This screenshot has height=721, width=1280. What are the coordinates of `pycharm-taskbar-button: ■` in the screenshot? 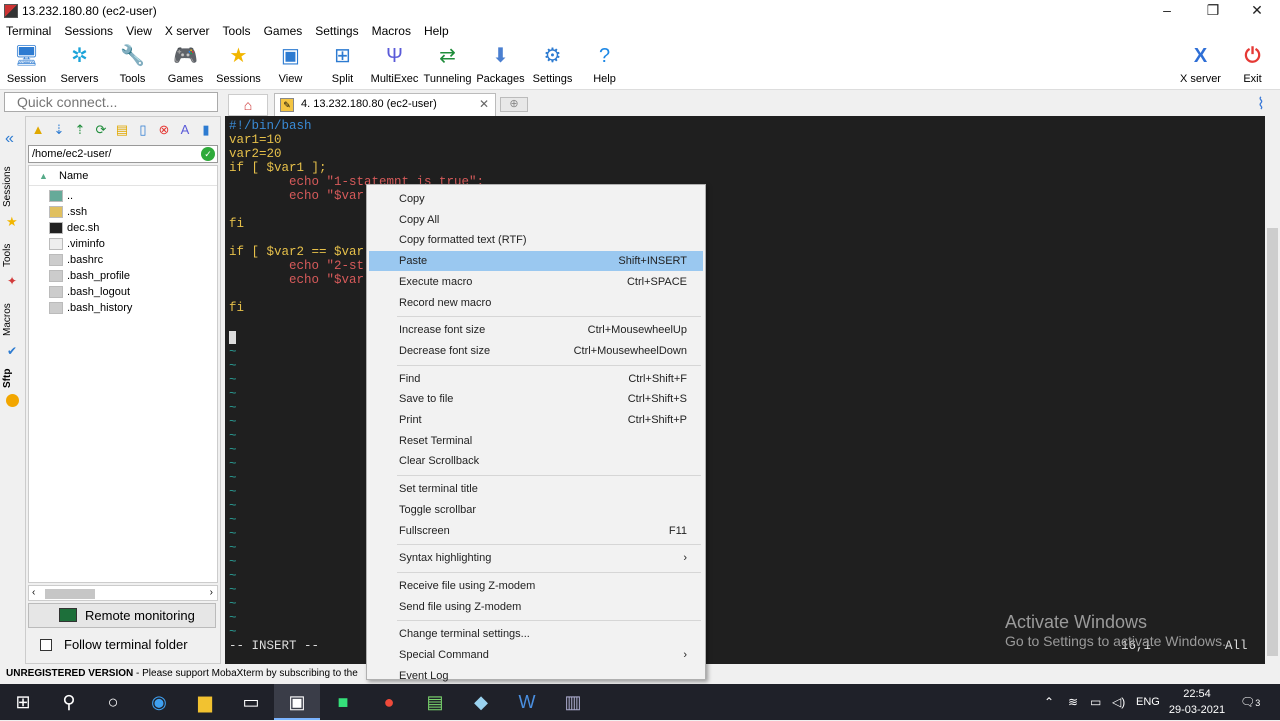 It's located at (343, 702).